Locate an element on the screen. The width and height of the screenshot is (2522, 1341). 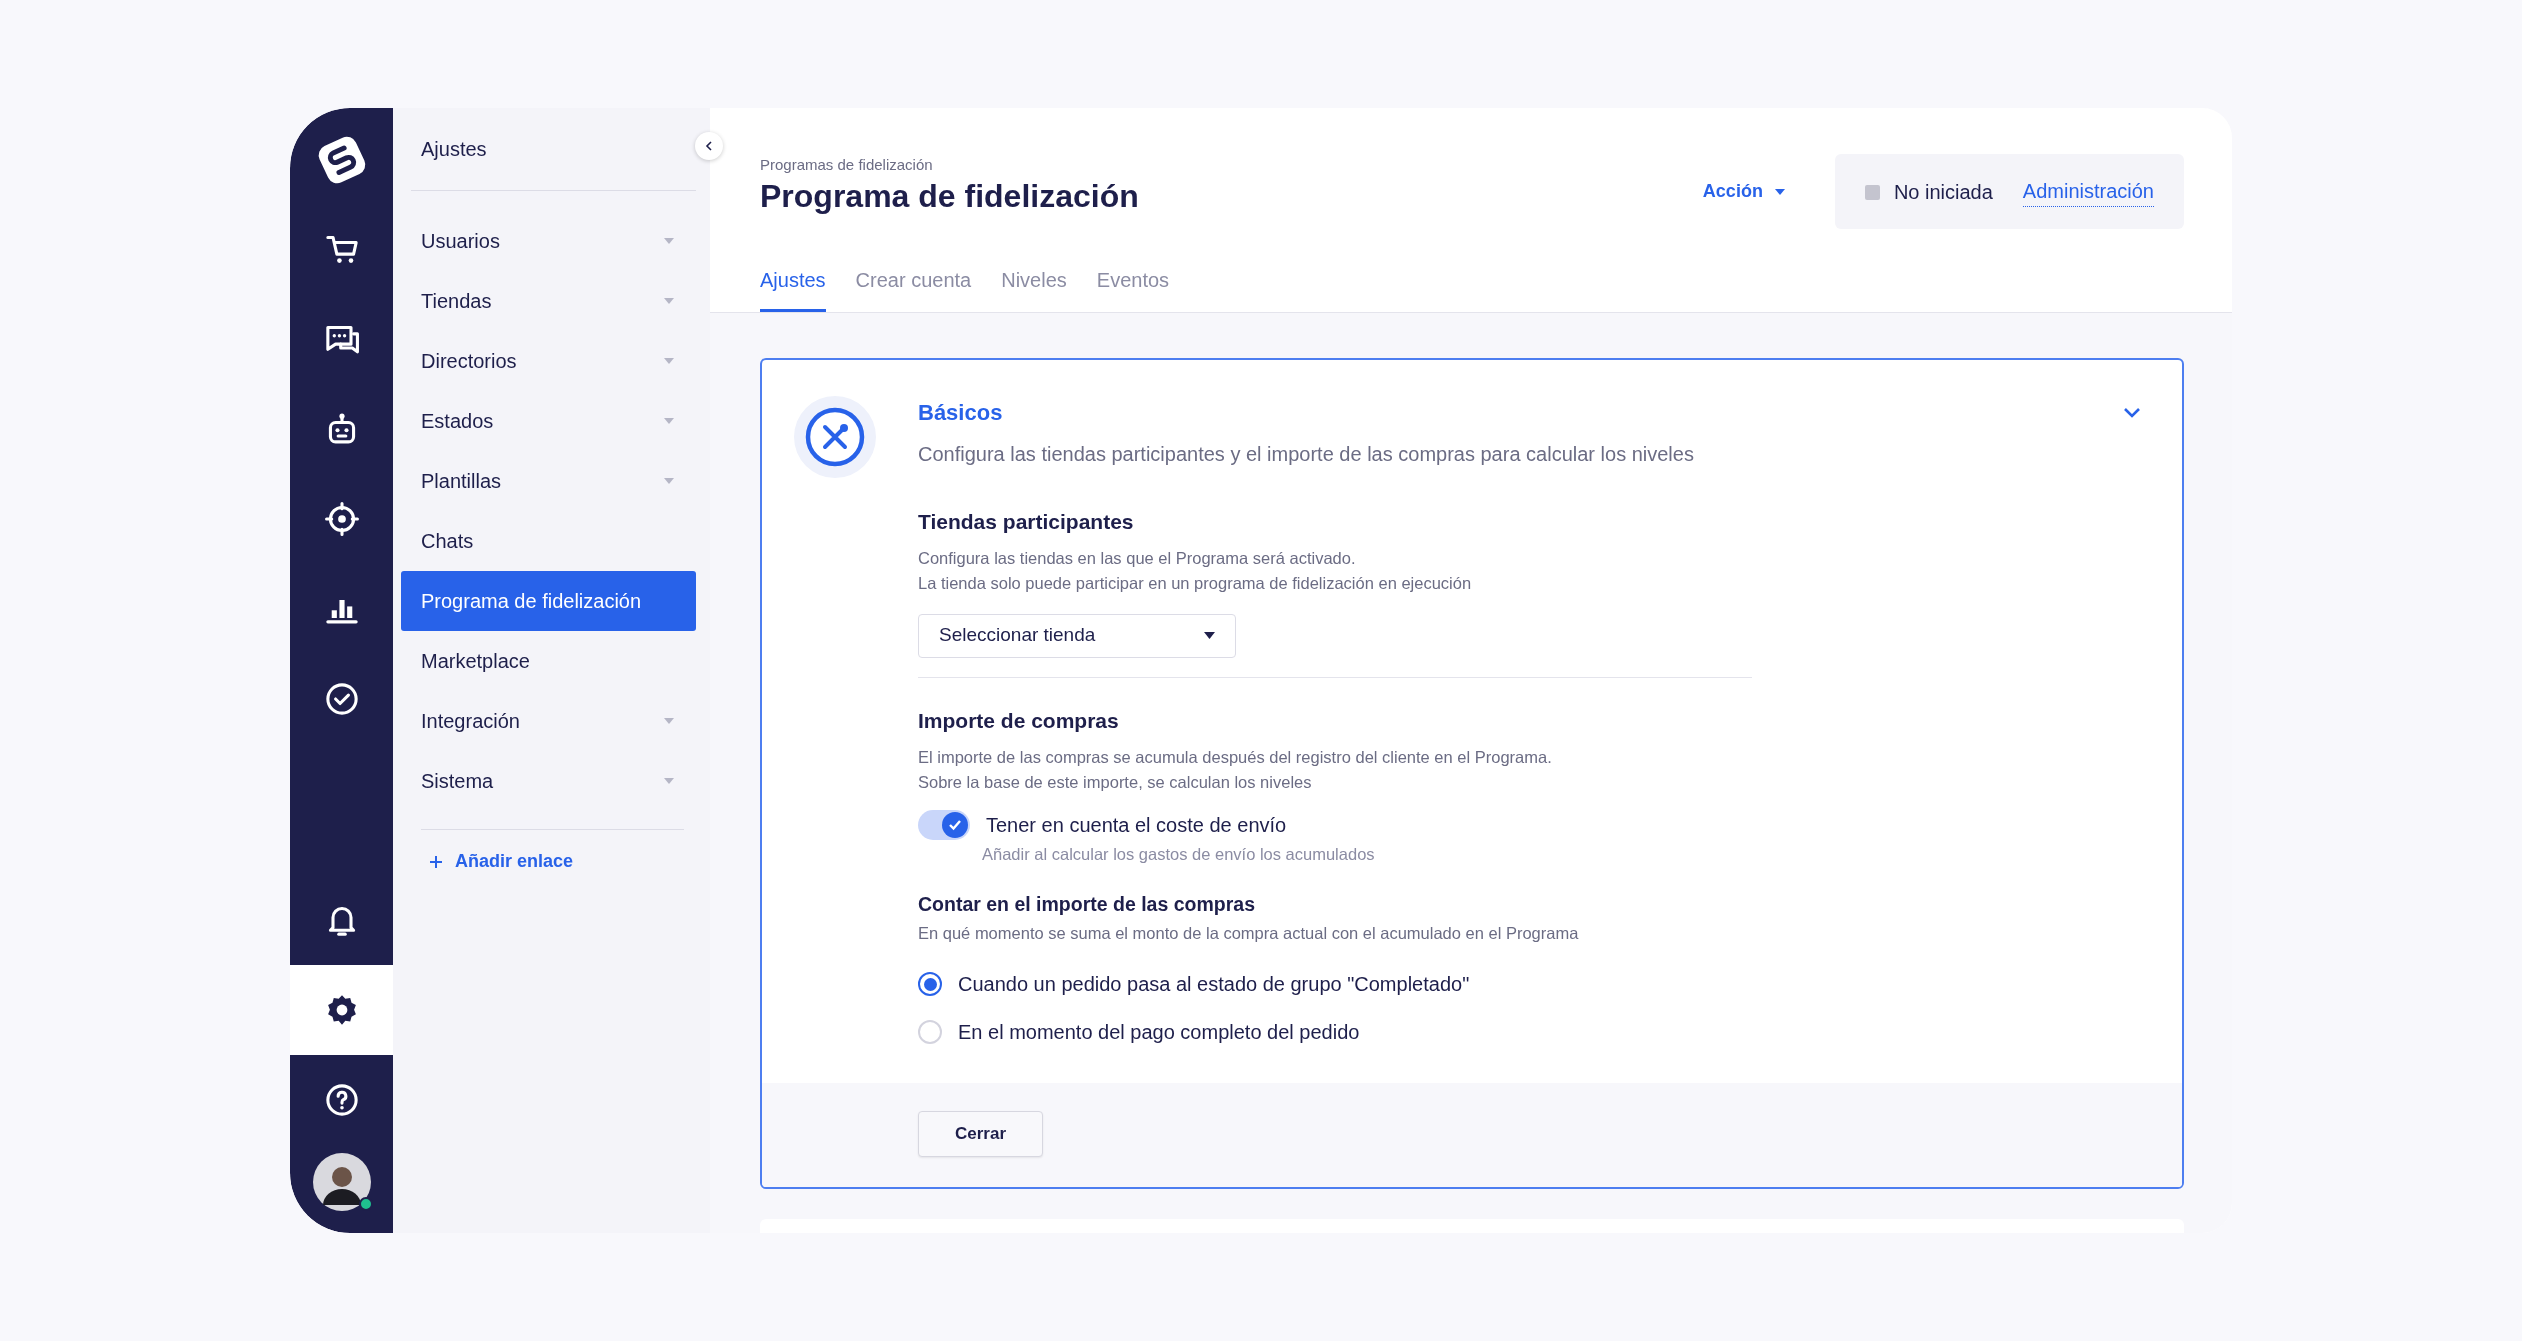
target-icon is located at coordinates (341, 519).